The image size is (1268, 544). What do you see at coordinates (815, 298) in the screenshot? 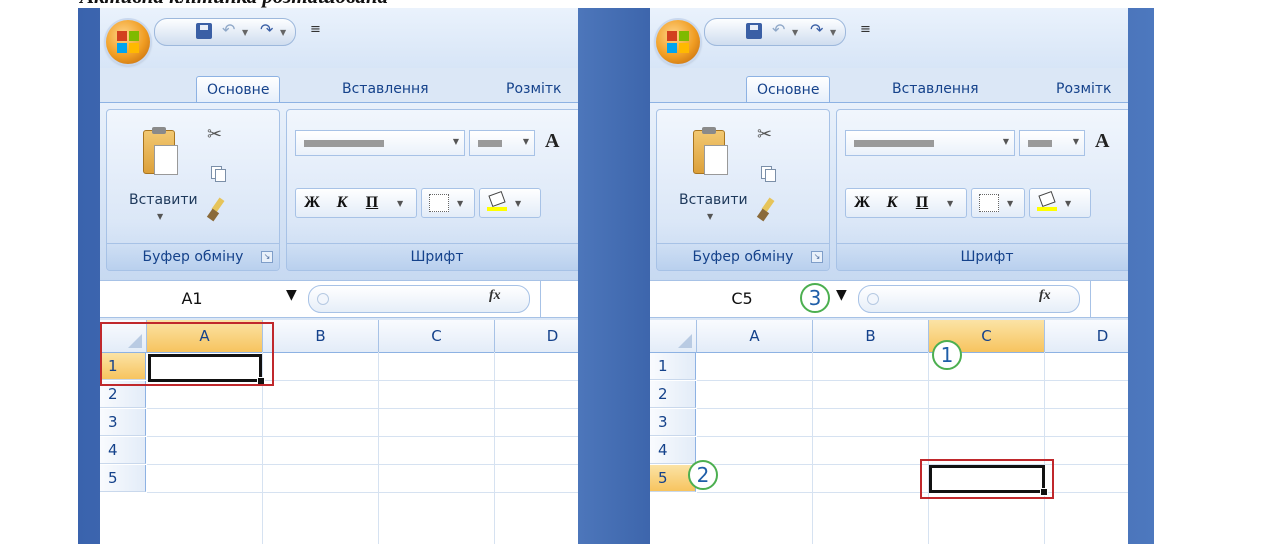
I see `callout-3: 3` at bounding box center [815, 298].